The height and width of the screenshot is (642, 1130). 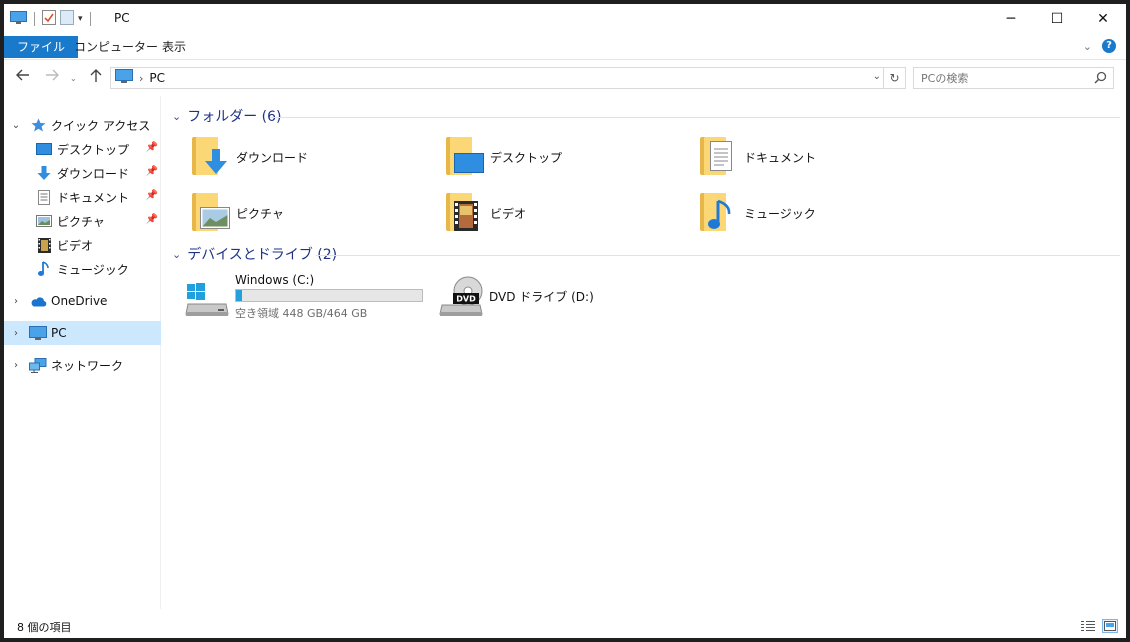 What do you see at coordinates (260, 213) in the screenshot?
I see `folder-label: ピクチャ` at bounding box center [260, 213].